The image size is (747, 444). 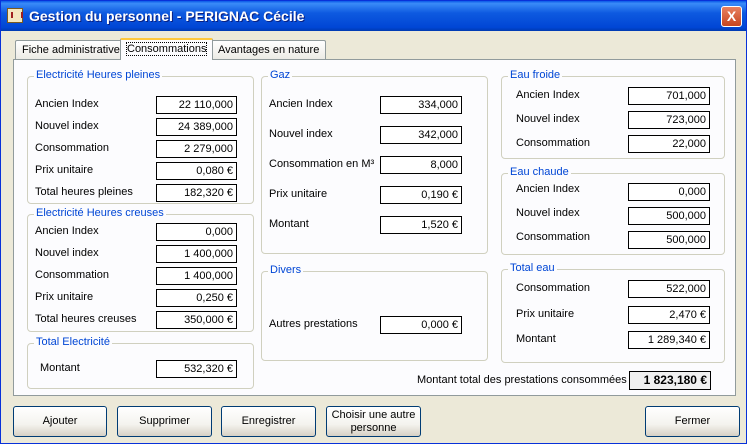 I want to click on enregistrer-button: Enregistrer, so click(x=268, y=421).